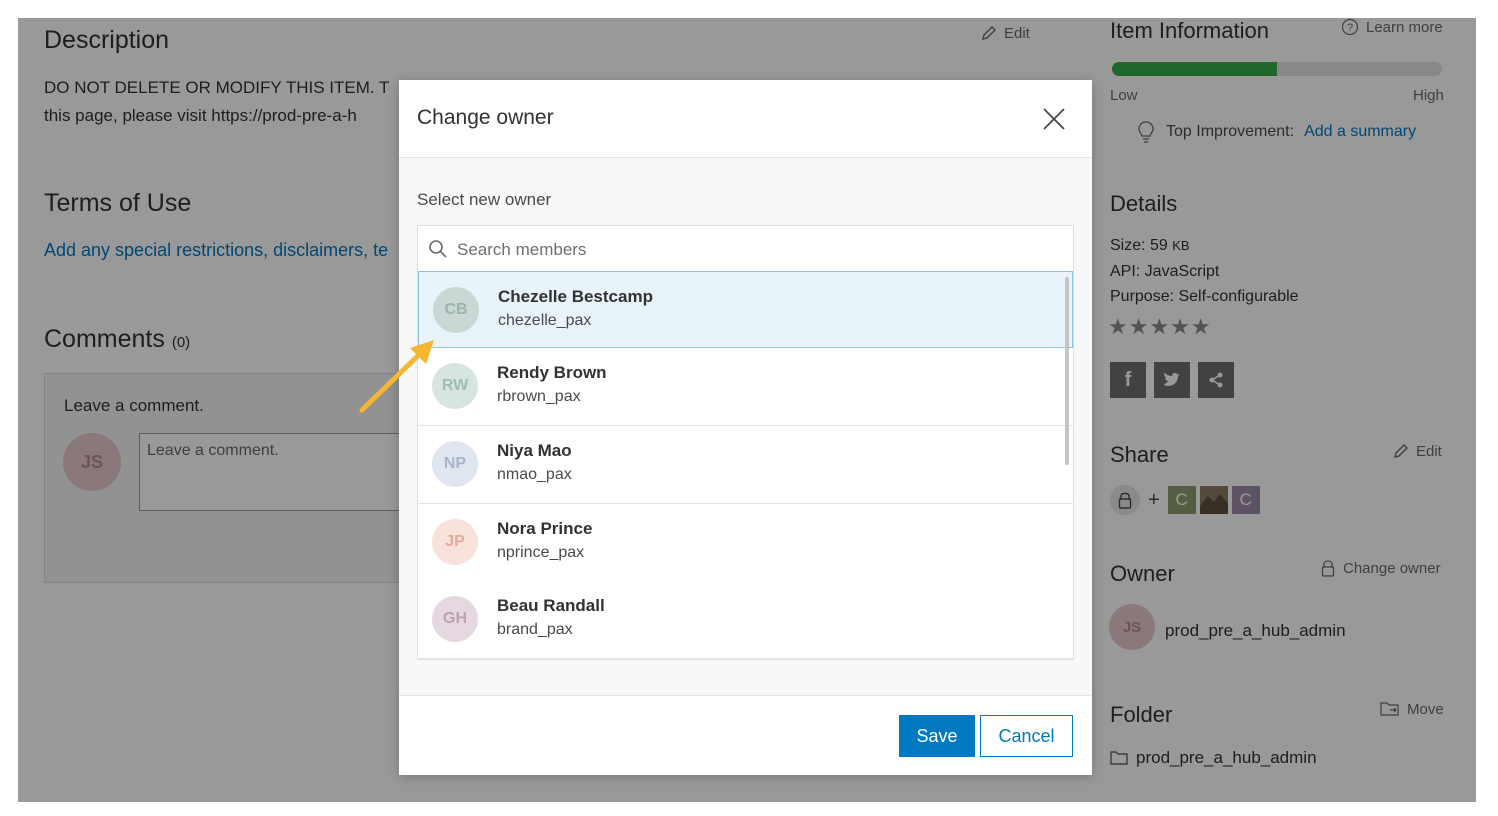 The image size is (1498, 816). Describe the element at coordinates (438, 249) in the screenshot. I see `search-icon` at that location.